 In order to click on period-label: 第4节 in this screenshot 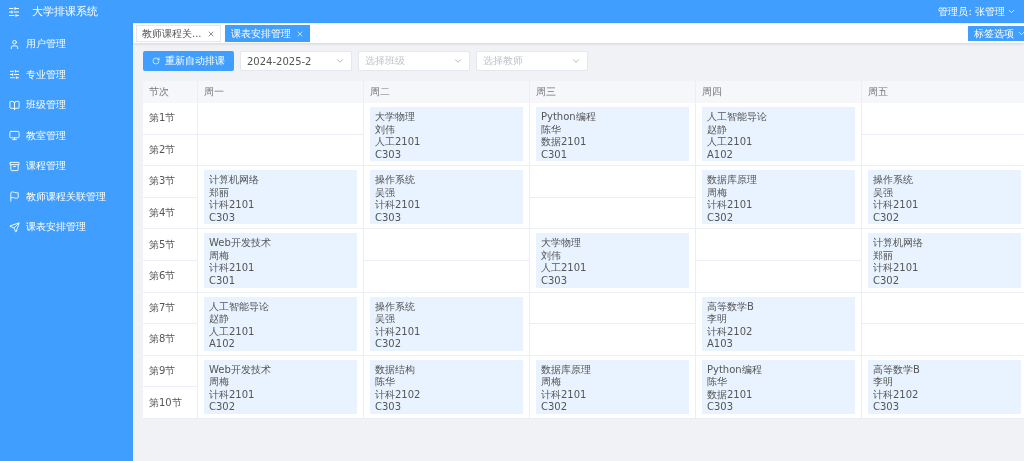, I will do `click(170, 213)`.